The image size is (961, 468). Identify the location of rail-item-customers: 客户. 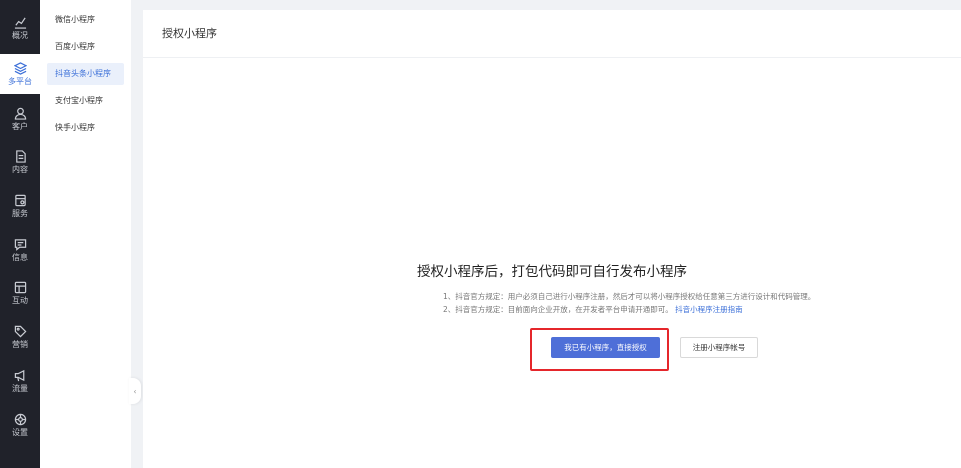
(20, 119).